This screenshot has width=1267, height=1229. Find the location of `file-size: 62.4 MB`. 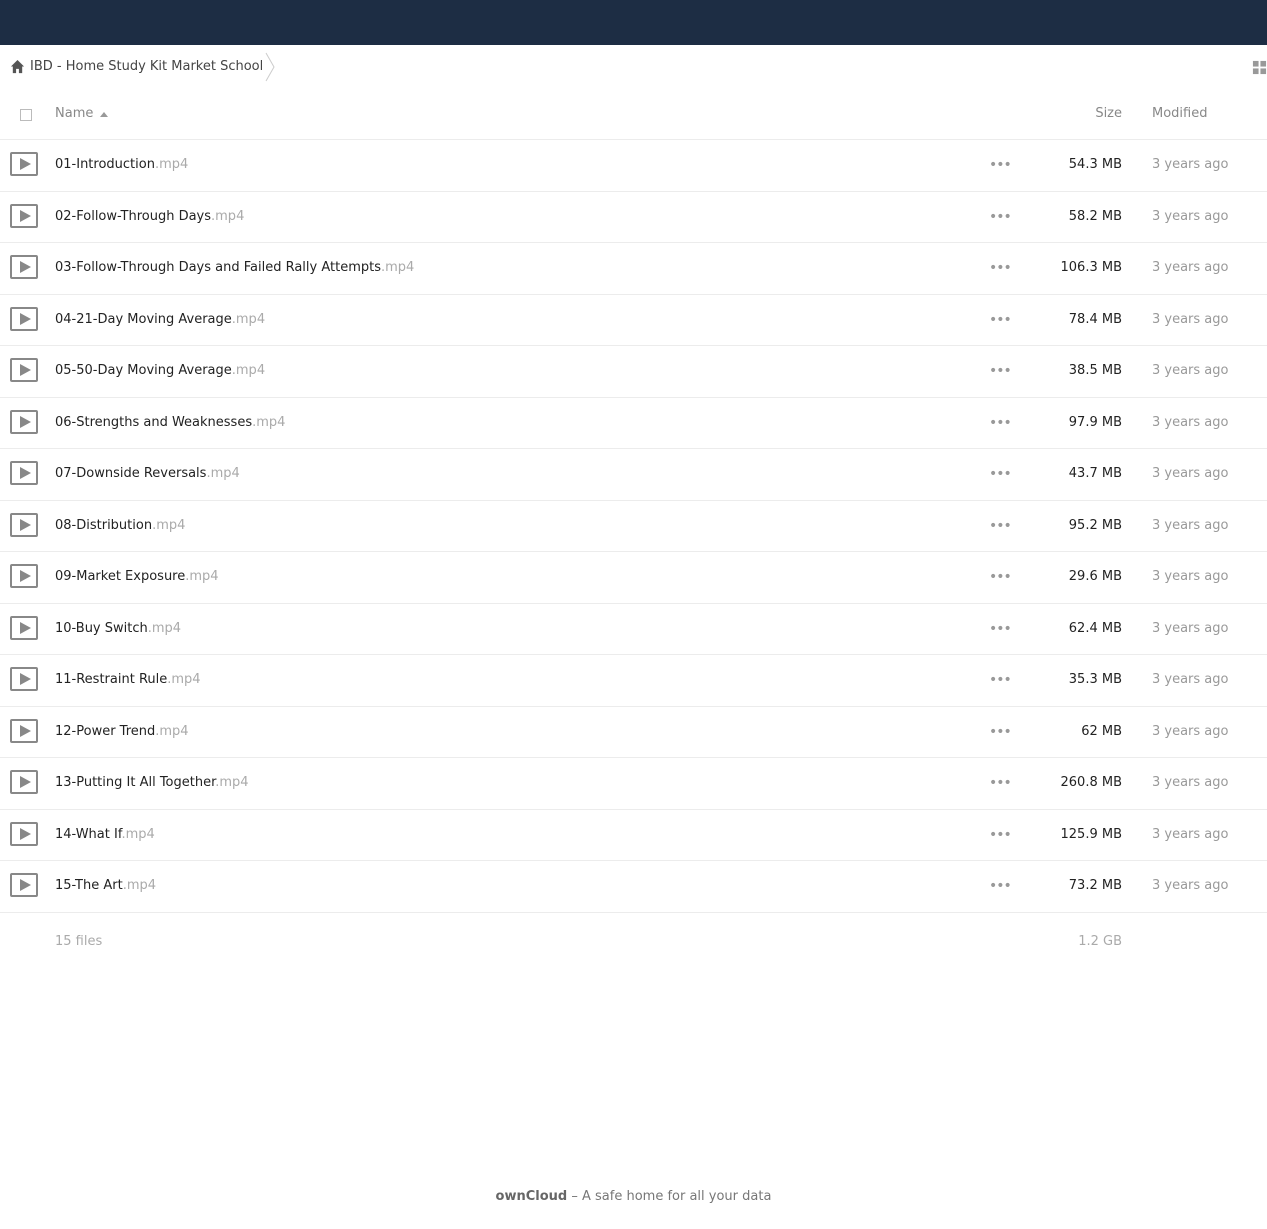

file-size: 62.4 MB is located at coordinates (1095, 628).